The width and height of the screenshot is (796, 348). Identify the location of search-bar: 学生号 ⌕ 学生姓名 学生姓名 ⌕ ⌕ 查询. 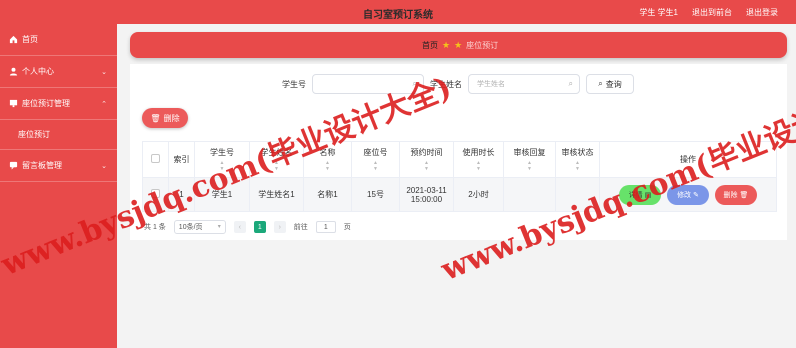
(458, 84).